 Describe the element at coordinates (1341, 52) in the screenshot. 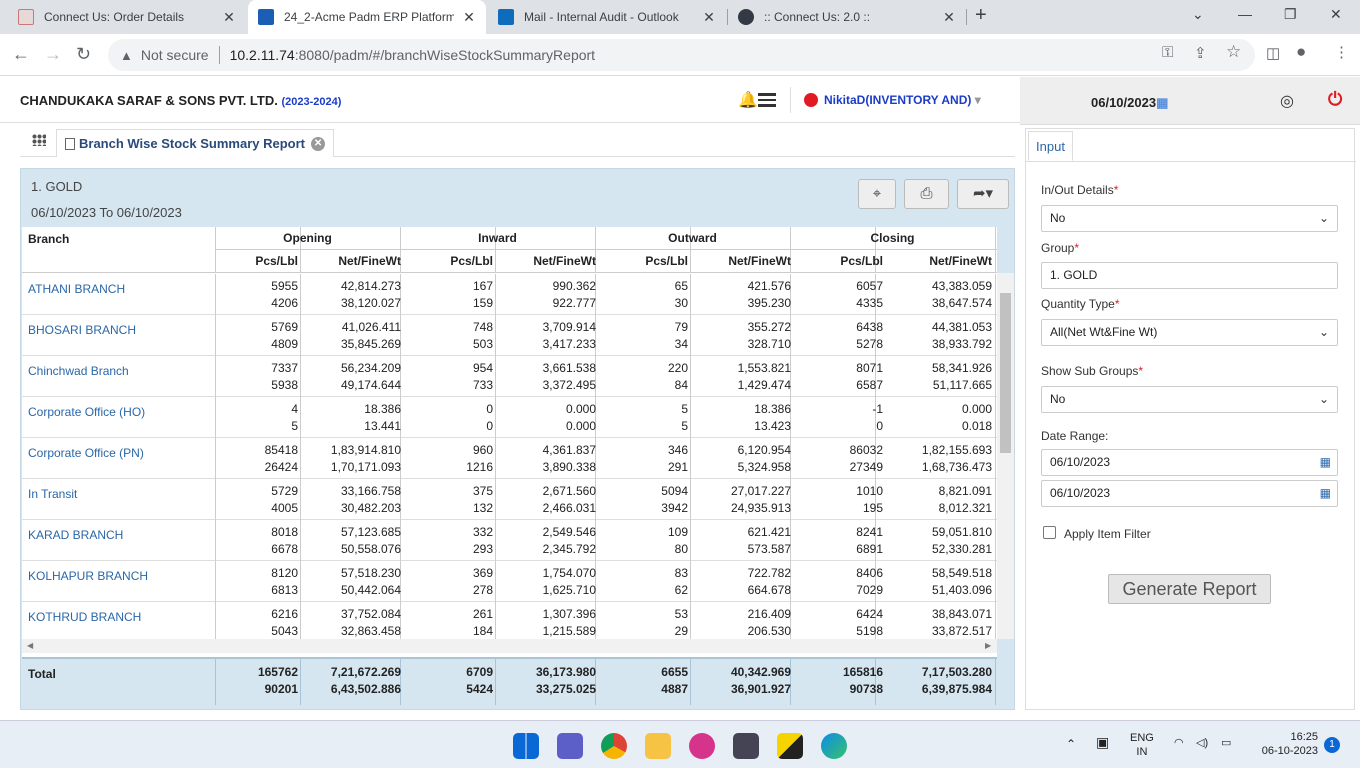

I see `menu-icon: ⋮` at that location.